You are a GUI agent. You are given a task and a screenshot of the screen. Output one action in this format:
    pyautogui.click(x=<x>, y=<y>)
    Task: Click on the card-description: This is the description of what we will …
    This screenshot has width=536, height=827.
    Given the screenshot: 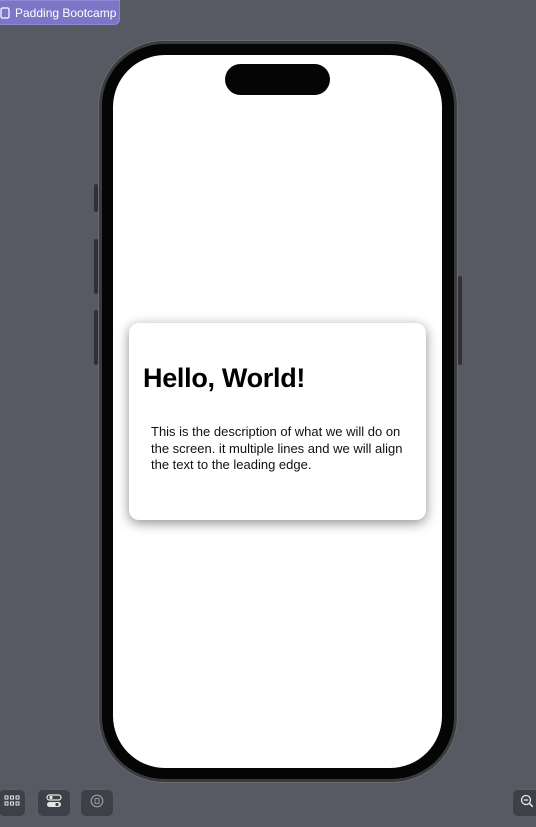 What is the action you would take?
    pyautogui.click(x=277, y=448)
    